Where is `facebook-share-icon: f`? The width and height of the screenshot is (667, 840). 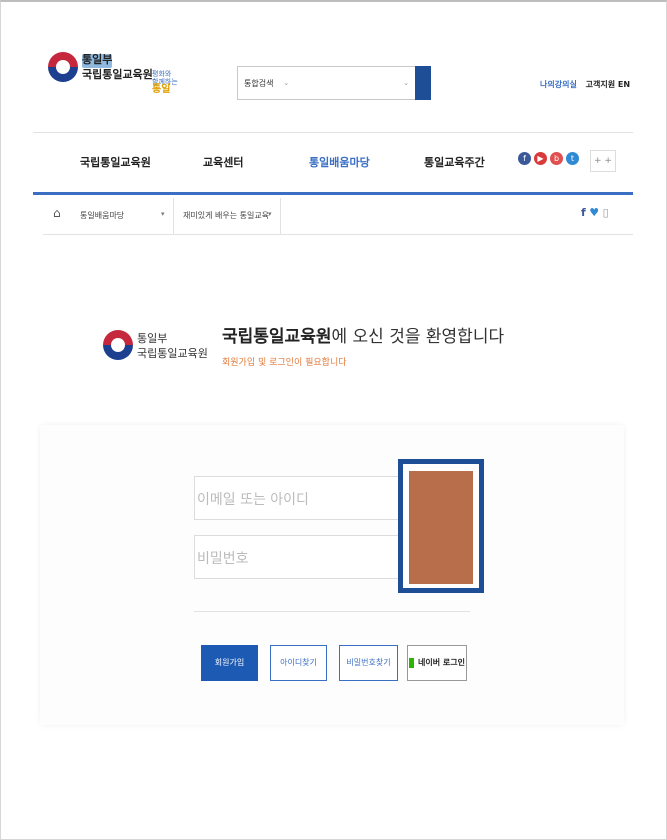
facebook-share-icon: f is located at coordinates (583, 212).